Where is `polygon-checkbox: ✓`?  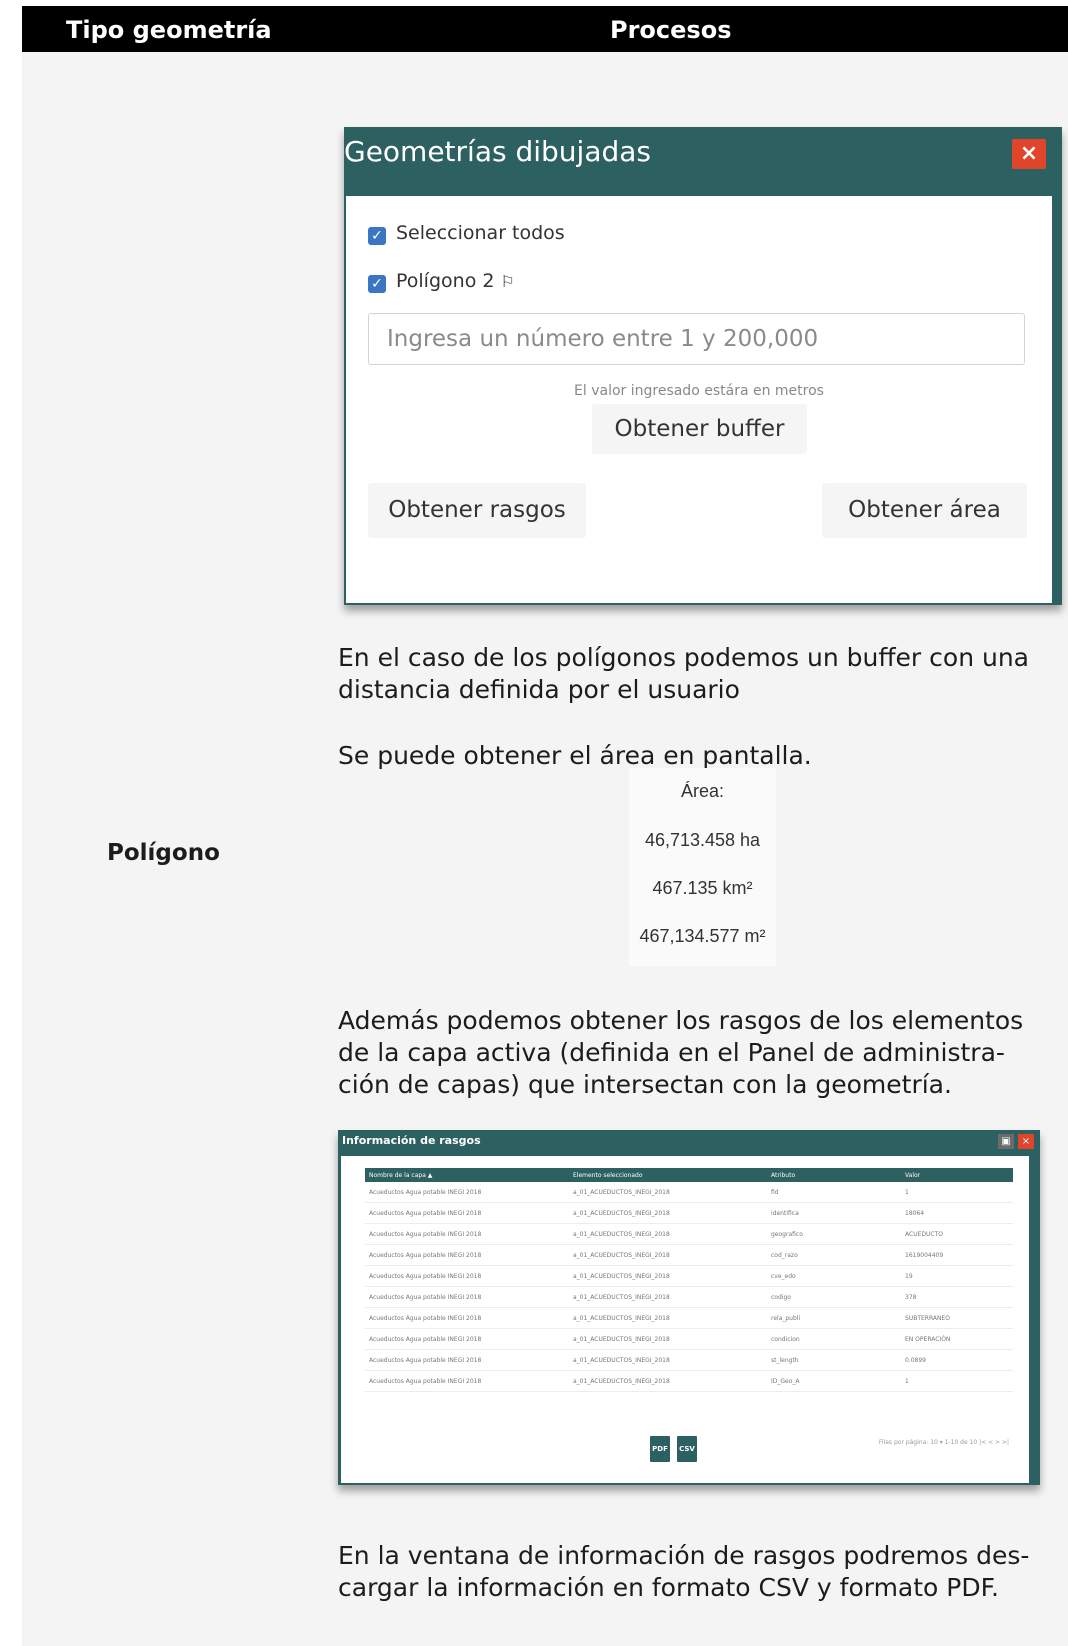 polygon-checkbox: ✓ is located at coordinates (377, 284).